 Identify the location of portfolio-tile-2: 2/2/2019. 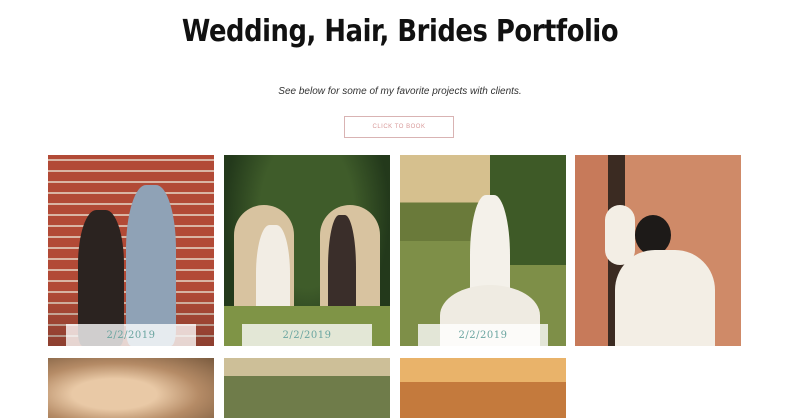
(307, 250).